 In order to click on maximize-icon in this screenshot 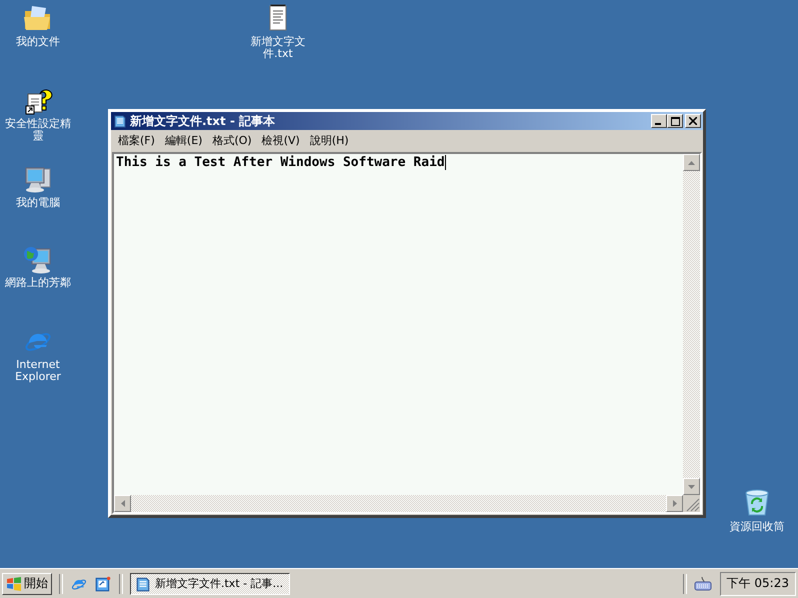, I will do `click(675, 121)`.